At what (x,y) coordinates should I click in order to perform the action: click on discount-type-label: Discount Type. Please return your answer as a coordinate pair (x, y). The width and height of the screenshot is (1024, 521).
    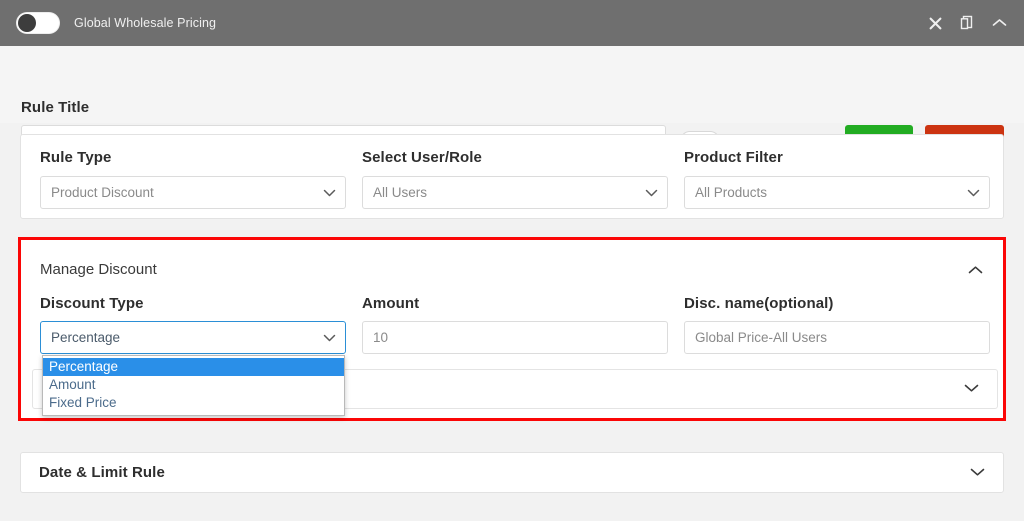
    Looking at the image, I should click on (92, 303).